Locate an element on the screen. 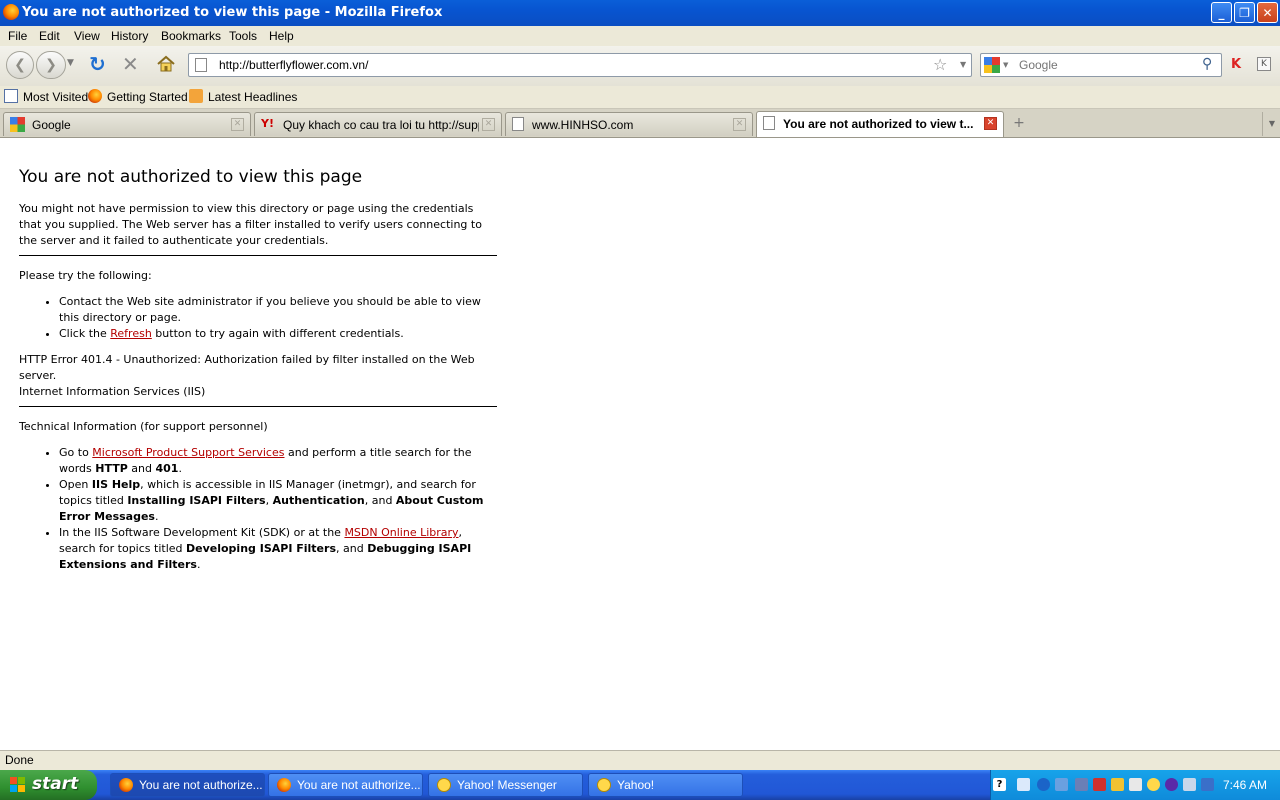 The height and width of the screenshot is (800, 1280). bookmark-getting-started: Getting Started is located at coordinates (138, 96).